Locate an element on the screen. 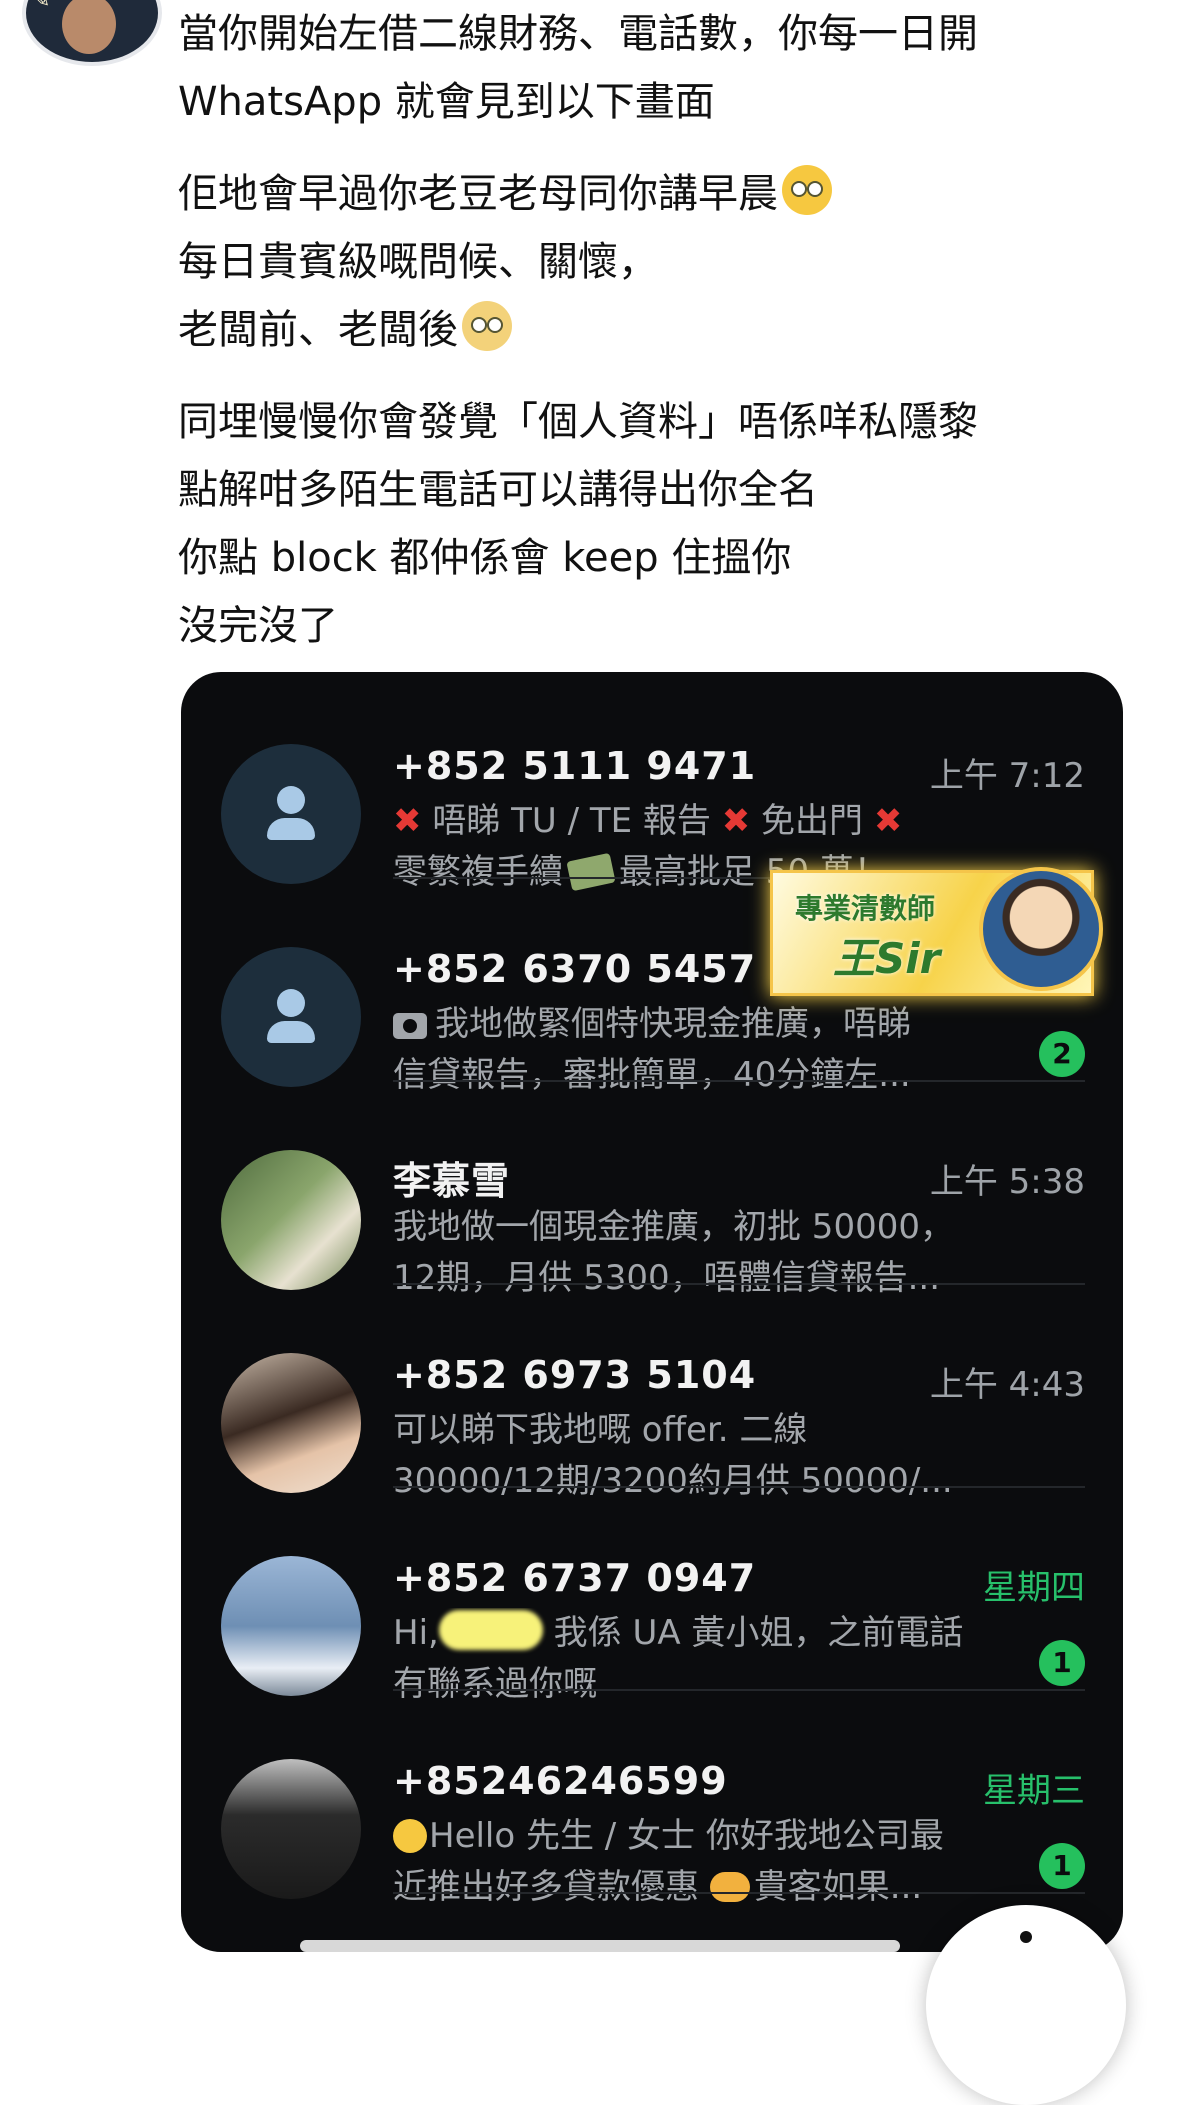 The width and height of the screenshot is (1179, 2105). preview-text: 近推出好多貸款優惠 is located at coordinates (546, 1887).